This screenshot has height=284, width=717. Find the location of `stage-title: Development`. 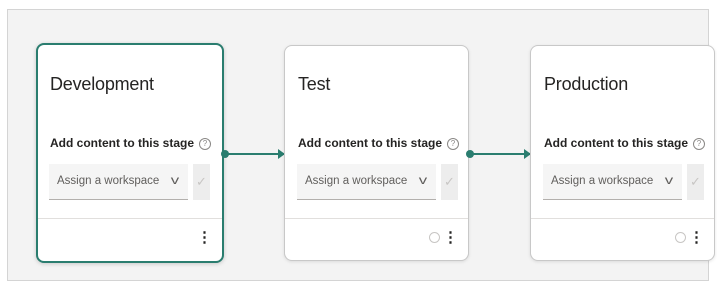

stage-title: Development is located at coordinates (102, 84).